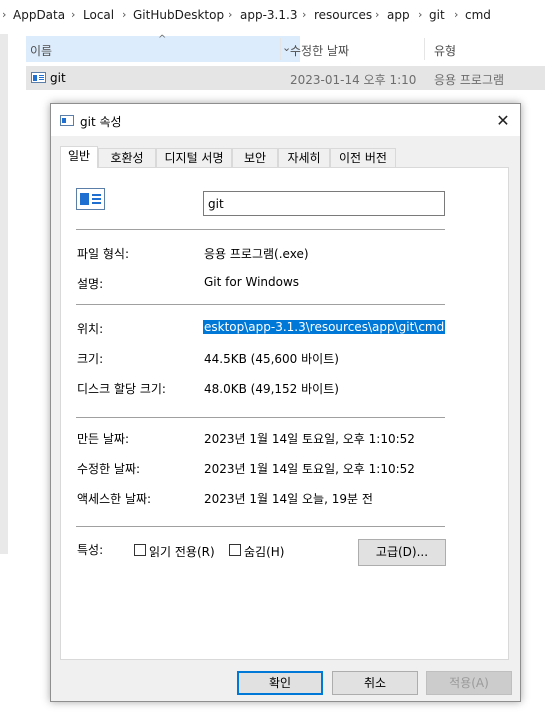 The width and height of the screenshot is (545, 724). Describe the element at coordinates (114, 499) in the screenshot. I see `accessed-label: 액세스한 날짜:` at that location.